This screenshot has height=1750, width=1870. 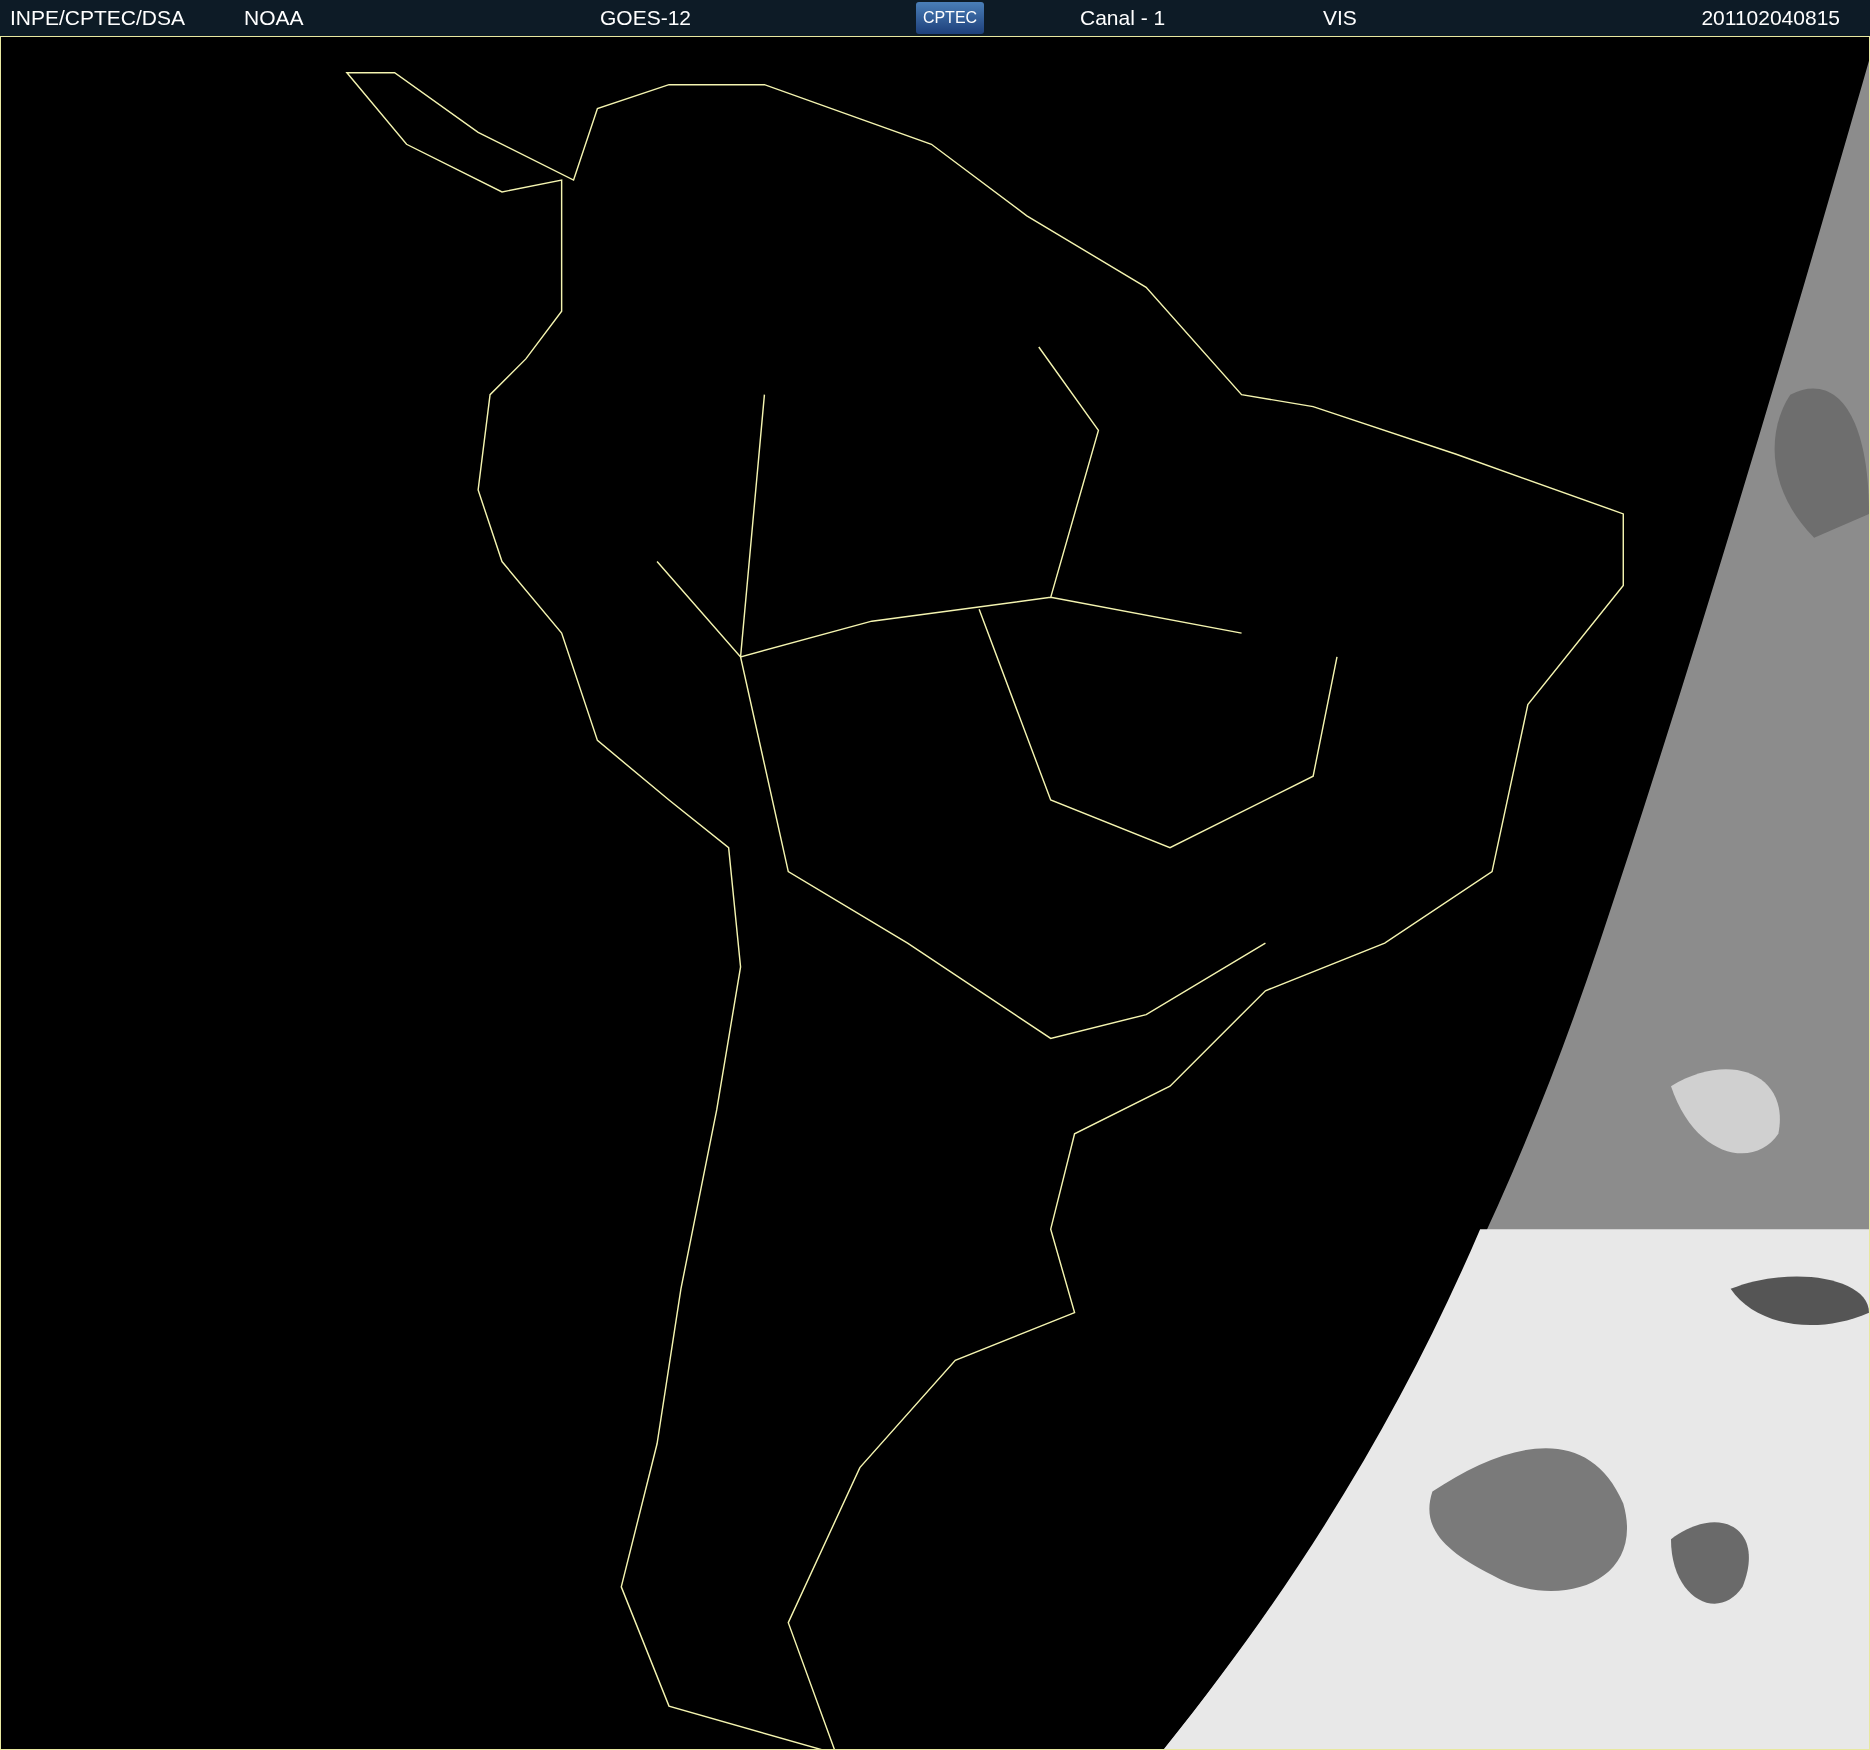 What do you see at coordinates (98, 18) in the screenshot?
I see `header-label: INPE/CPTEC/DSA` at bounding box center [98, 18].